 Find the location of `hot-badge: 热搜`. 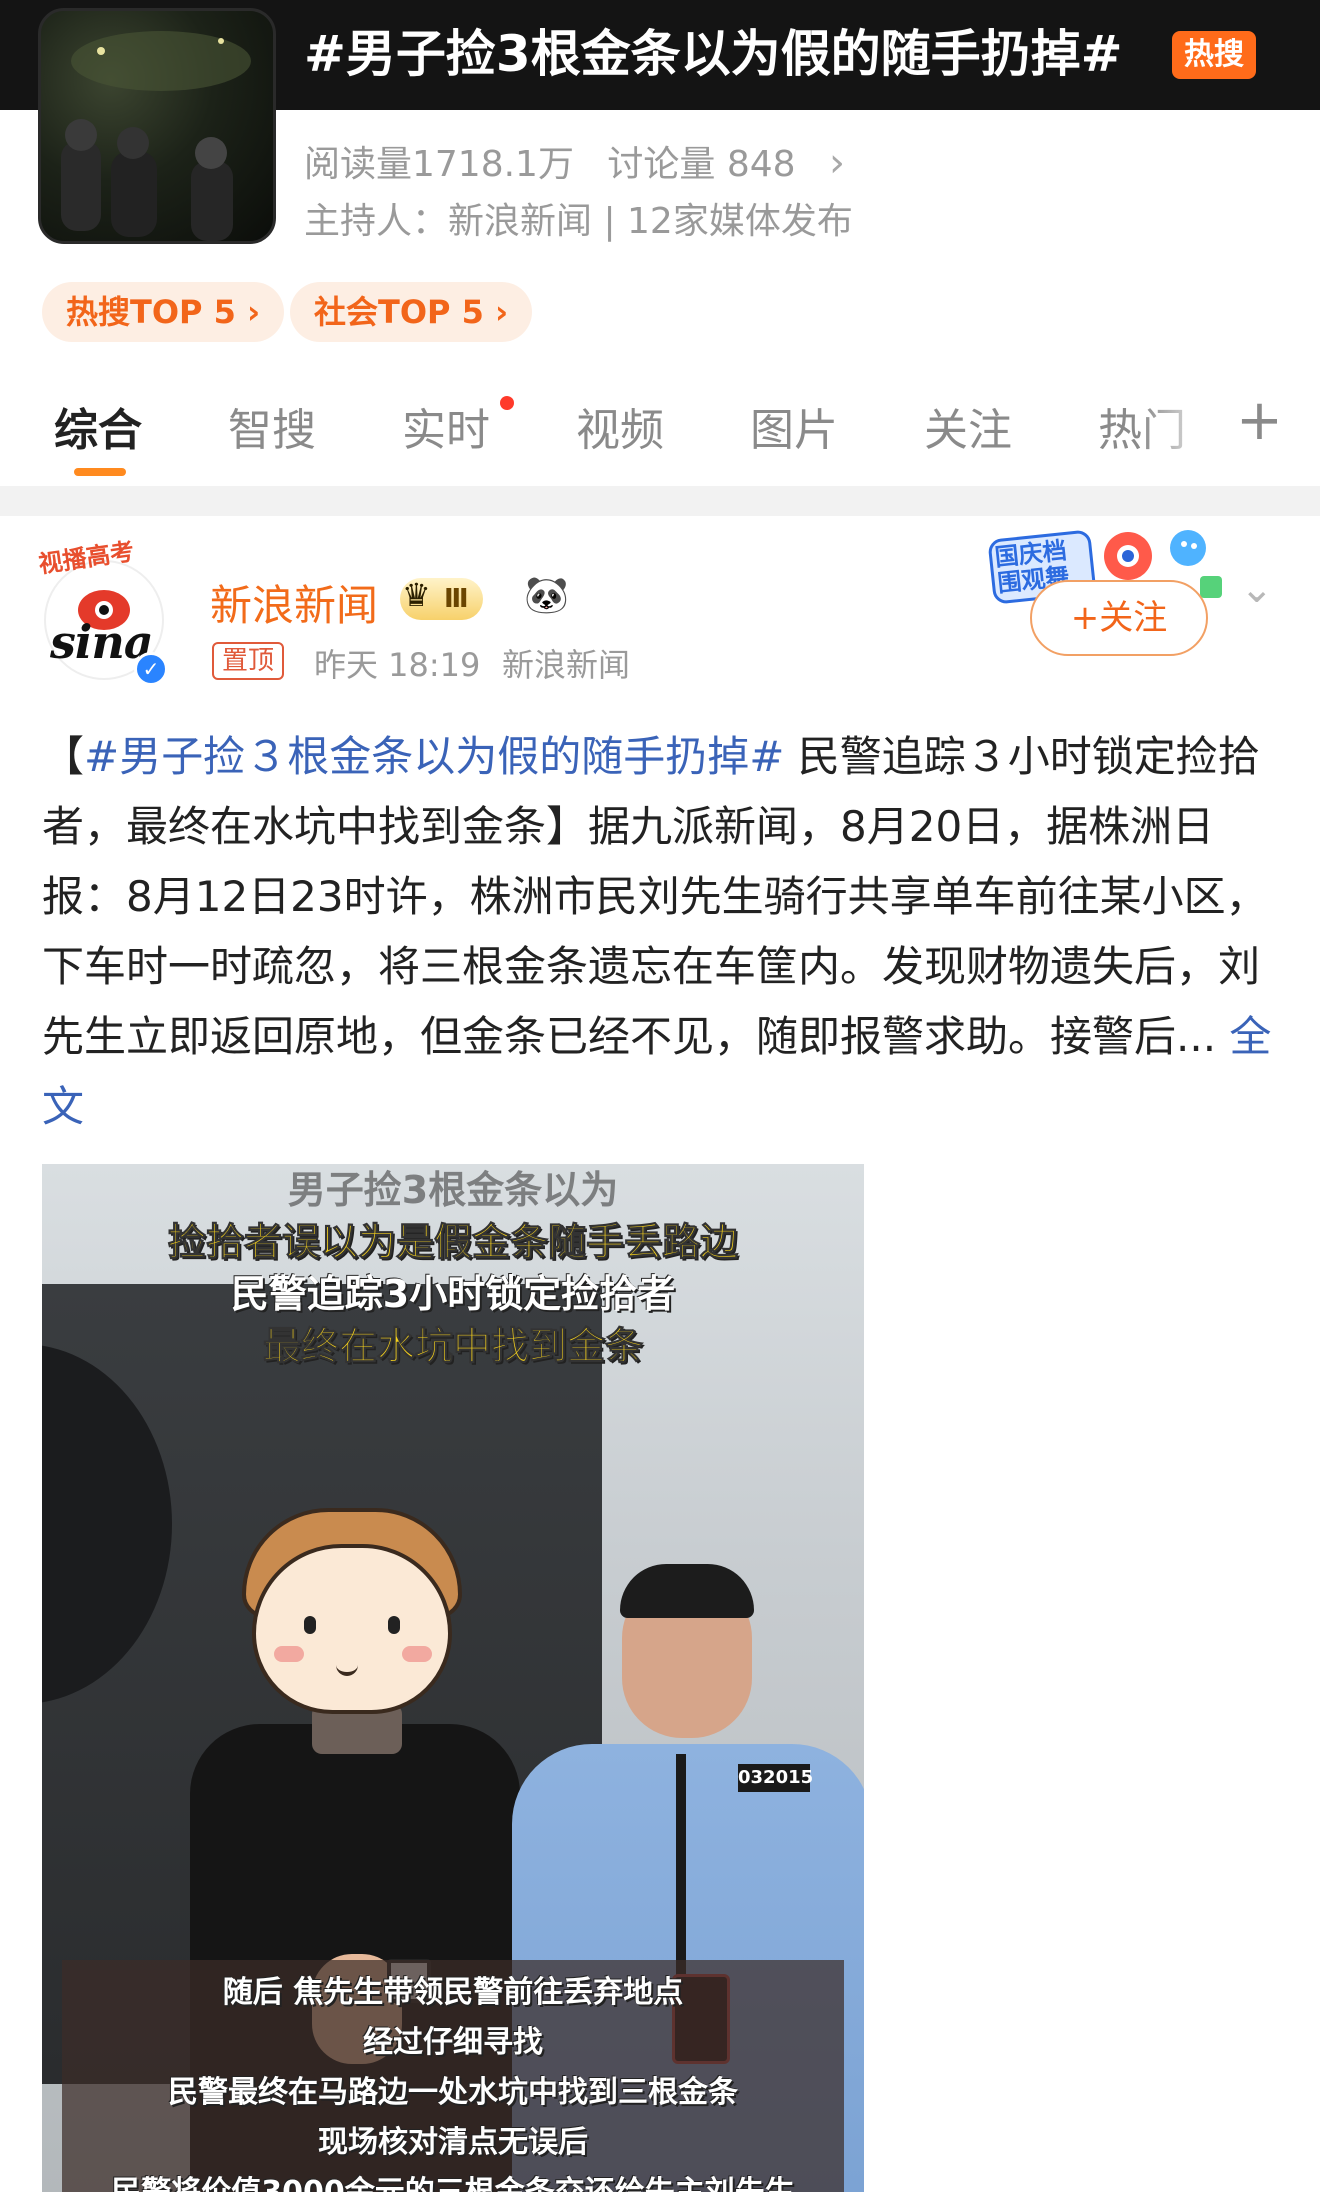

hot-badge: 热搜 is located at coordinates (1214, 55).